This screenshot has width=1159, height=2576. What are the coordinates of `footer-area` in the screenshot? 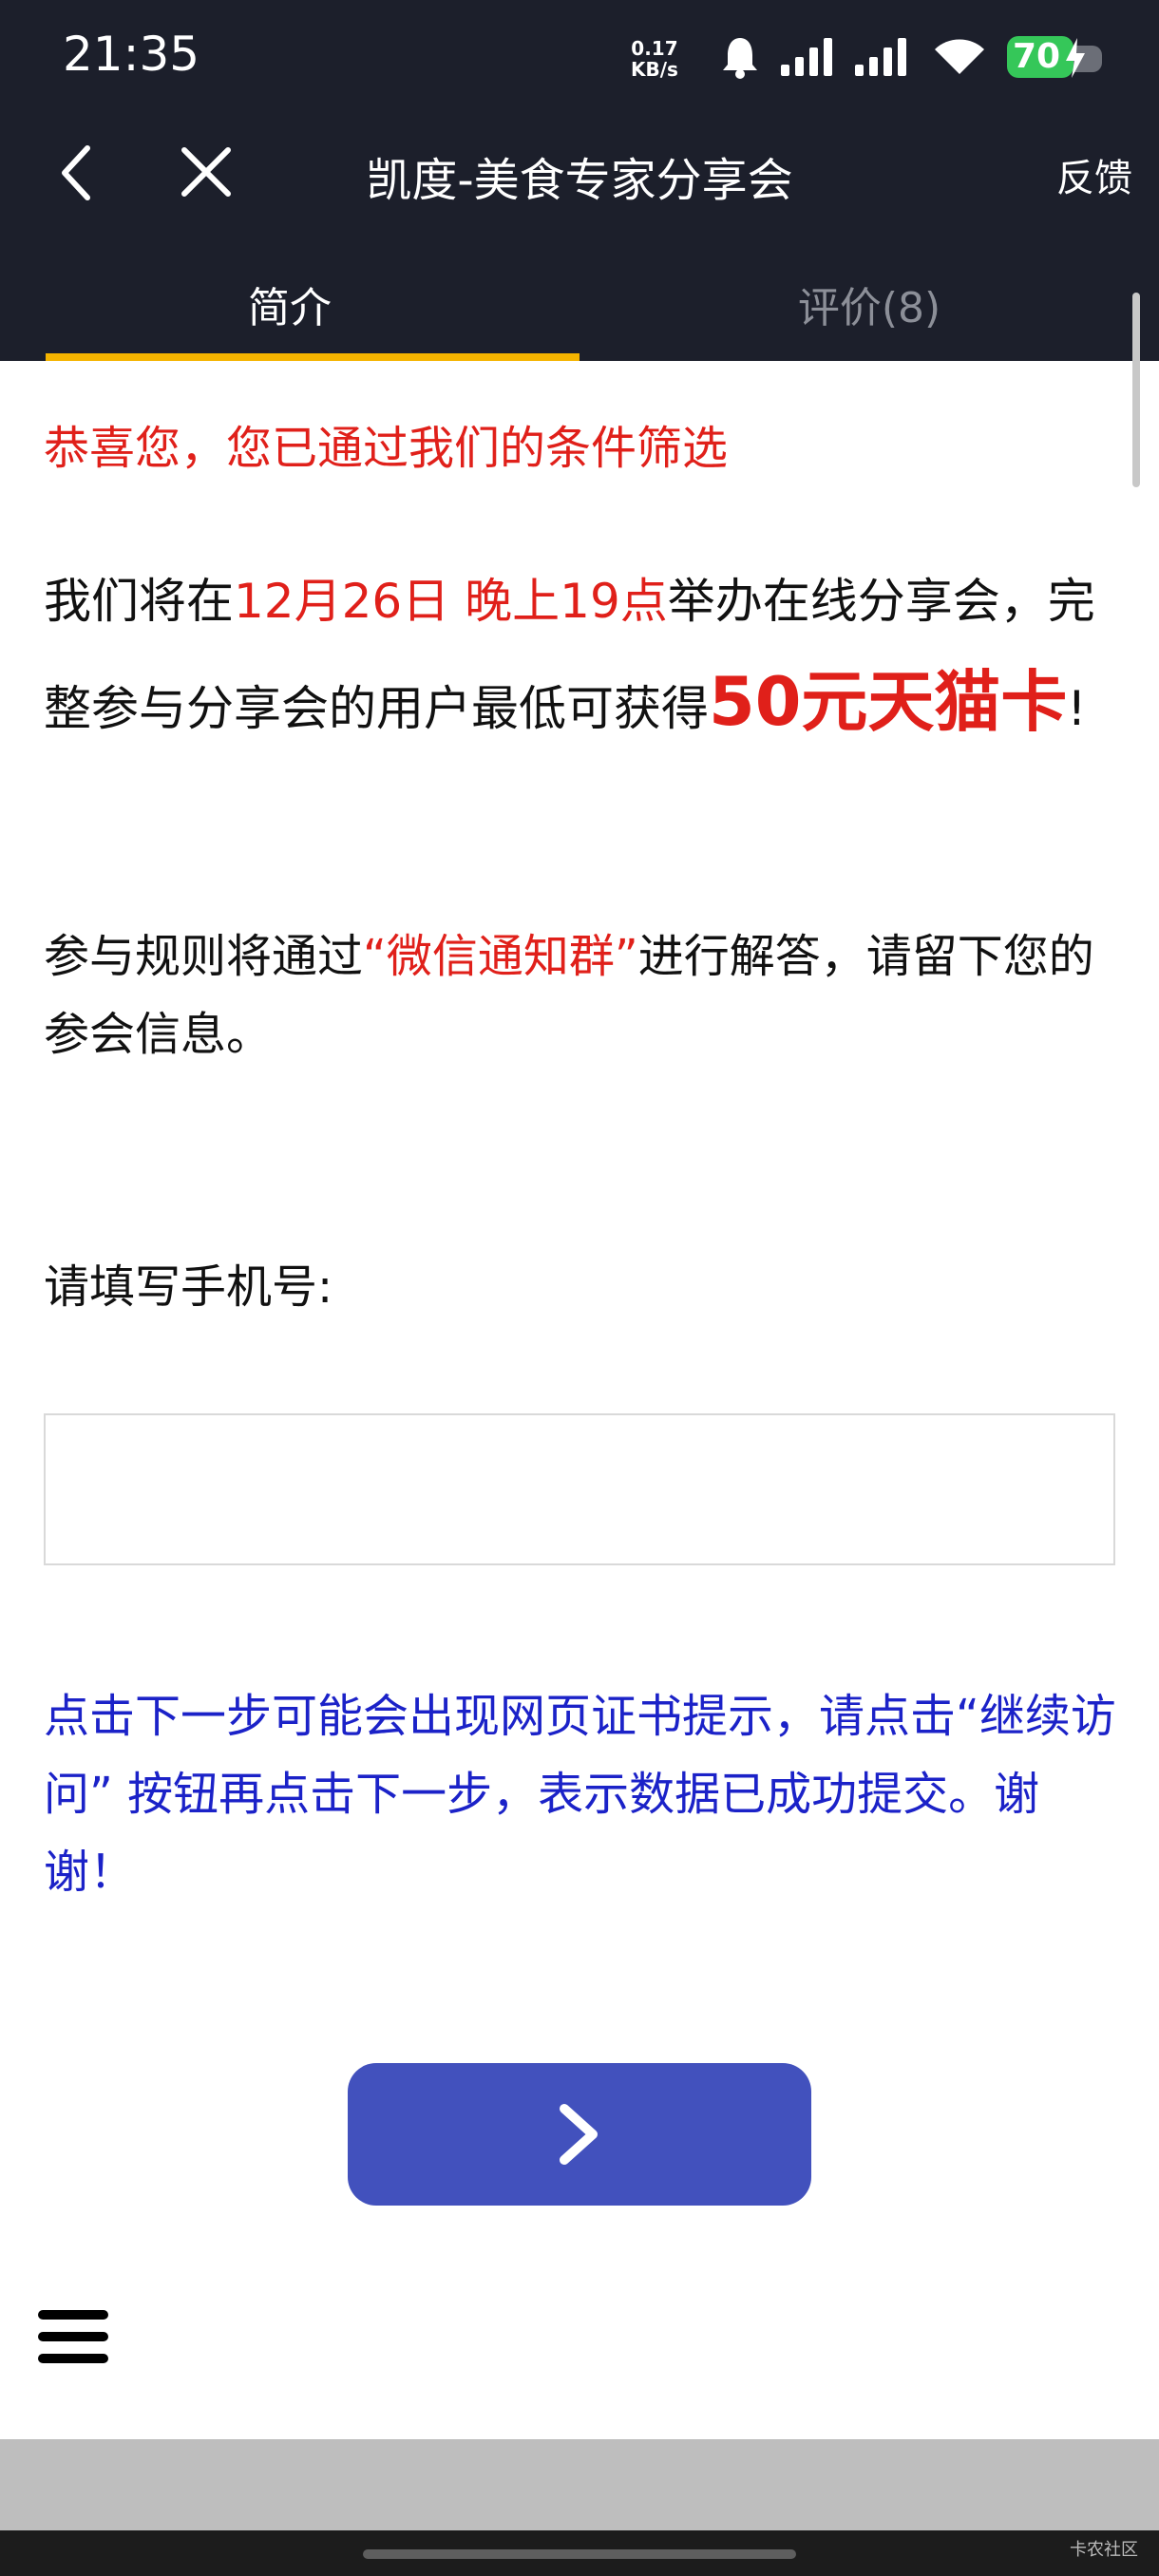 It's located at (579, 2484).